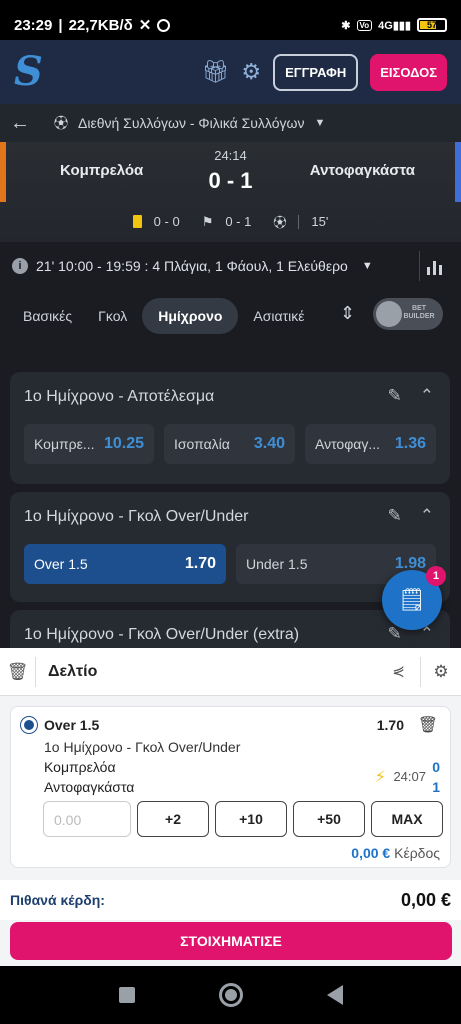  Describe the element at coordinates (371, 853) in the screenshot. I see `profit-value: 0,00 €` at that location.